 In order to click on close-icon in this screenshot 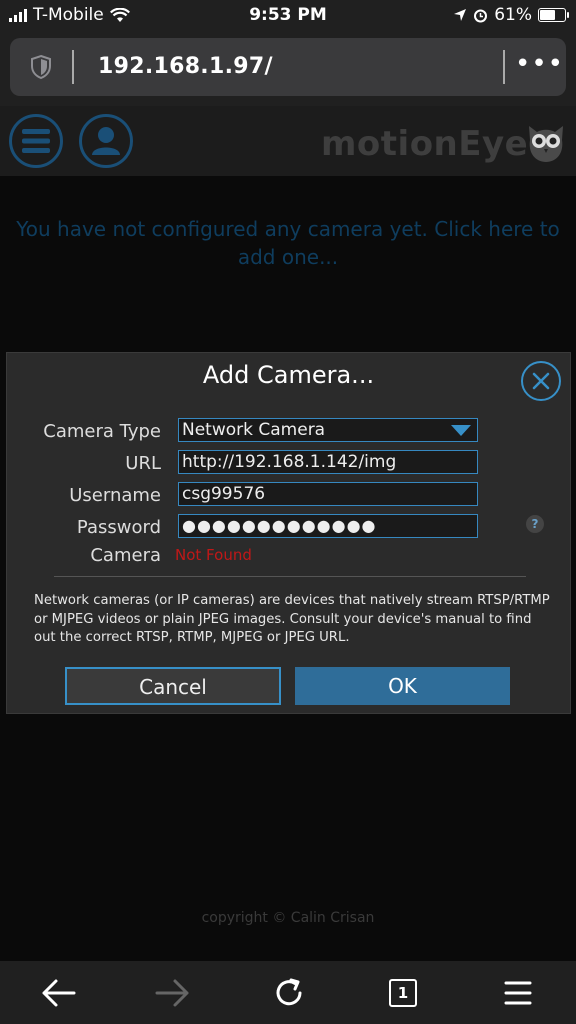, I will do `click(541, 381)`.